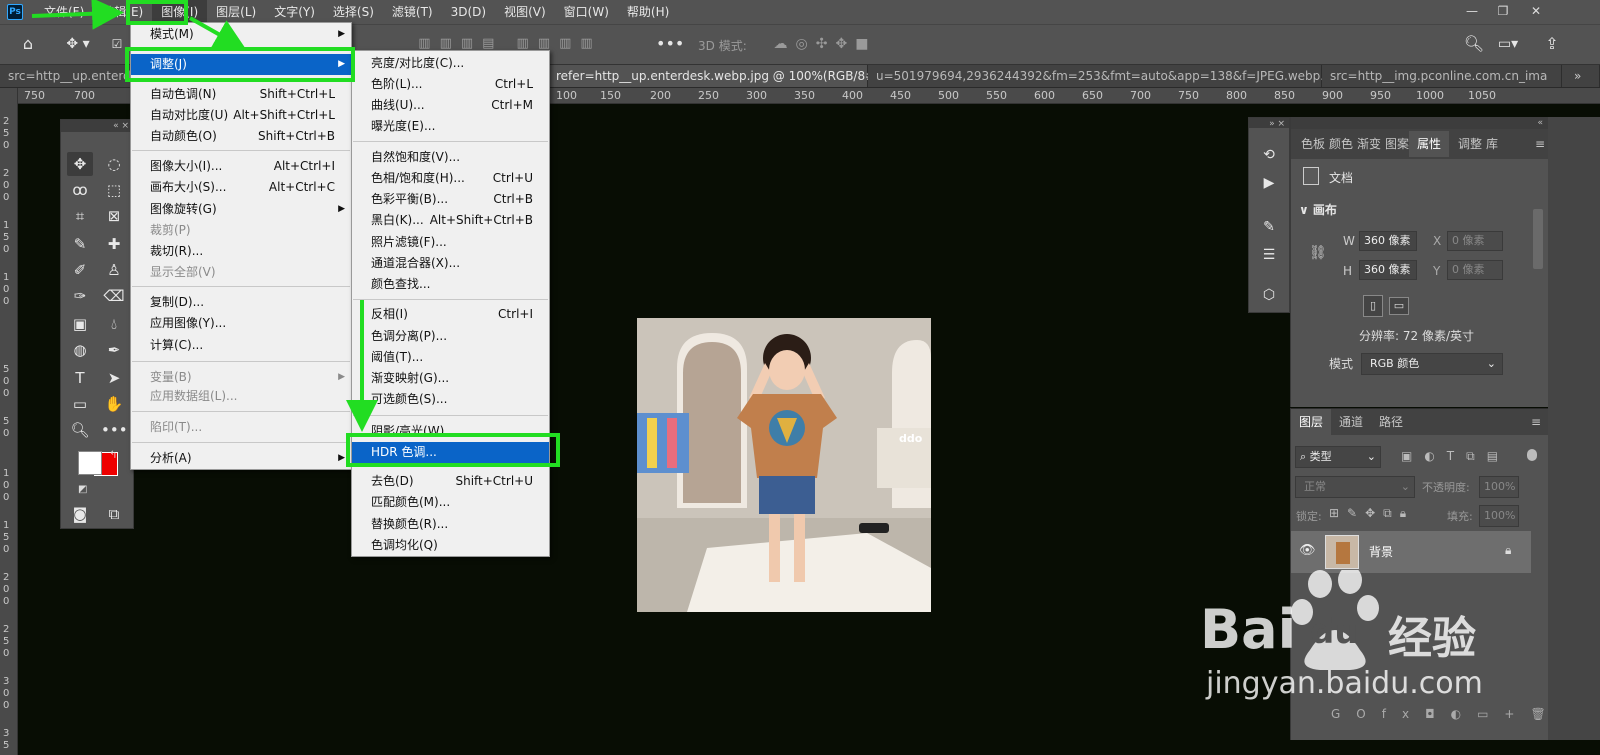 The width and height of the screenshot is (1600, 755). Describe the element at coordinates (1536, 11) in the screenshot. I see `close-button: ✕` at that location.